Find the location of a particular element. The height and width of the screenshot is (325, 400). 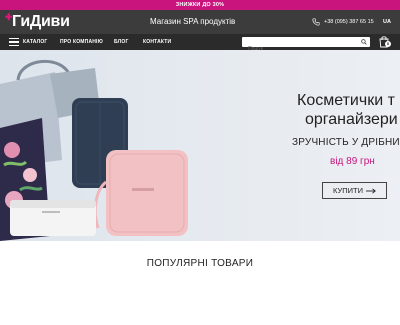

logo-text: ГиДиви is located at coordinates (41, 21).